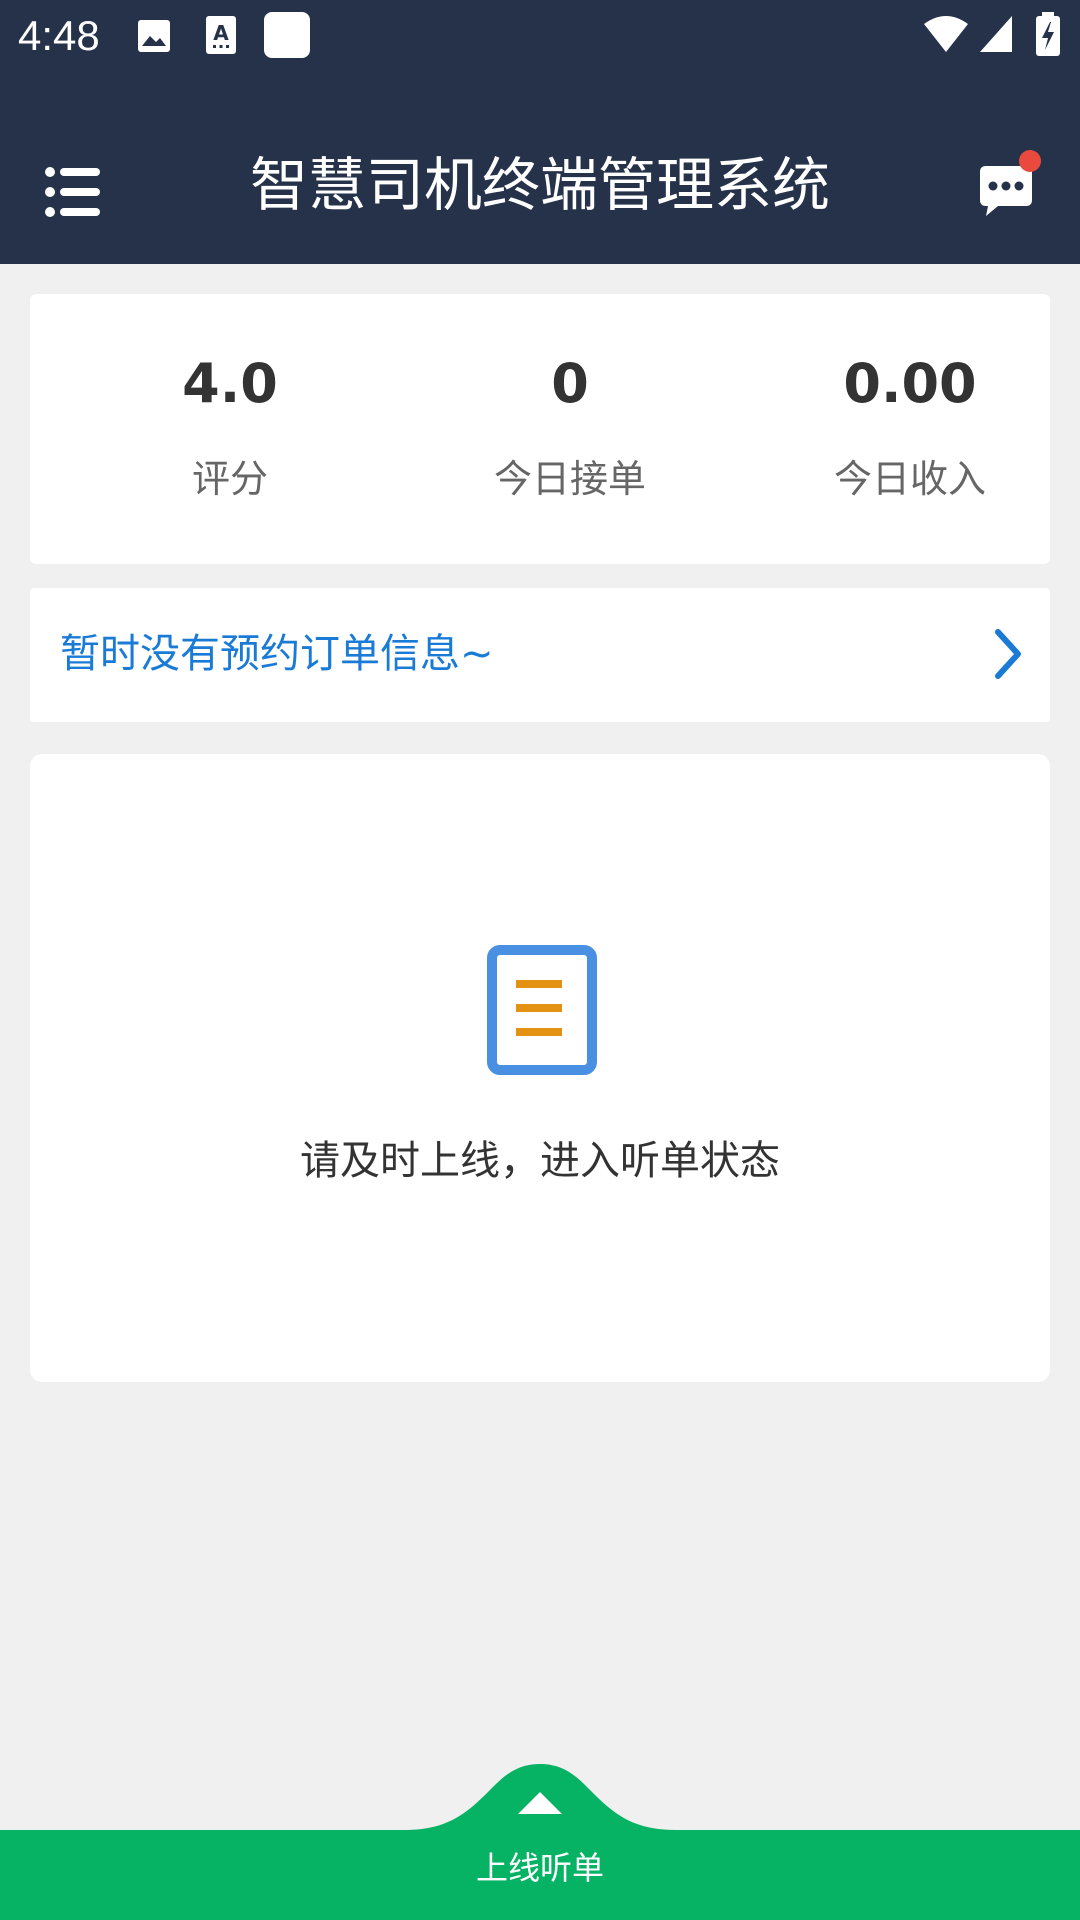 This screenshot has width=1080, height=1920. What do you see at coordinates (946, 34) in the screenshot?
I see `wifi-icon` at bounding box center [946, 34].